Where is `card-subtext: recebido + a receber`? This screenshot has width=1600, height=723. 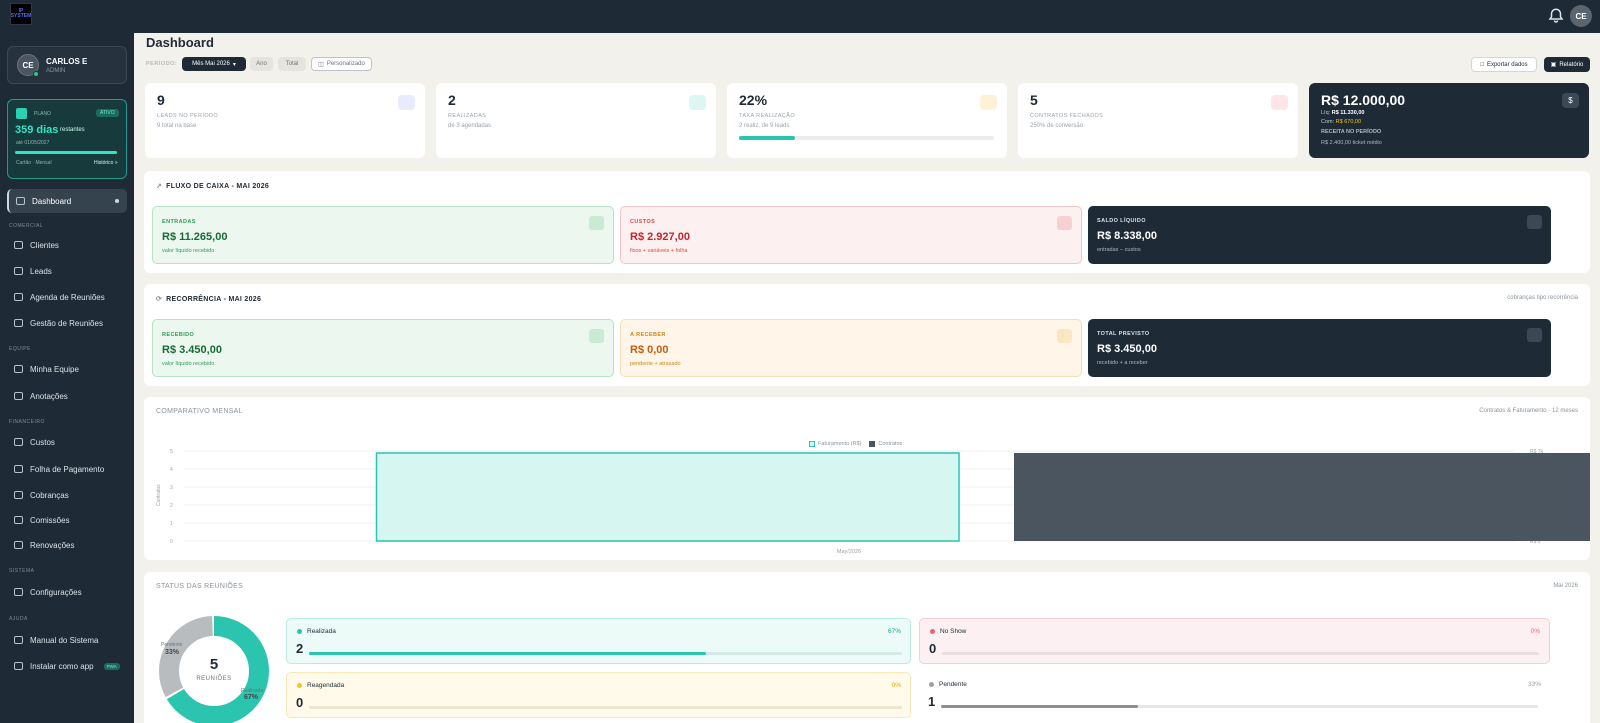 card-subtext: recebido + a receber is located at coordinates (1122, 363).